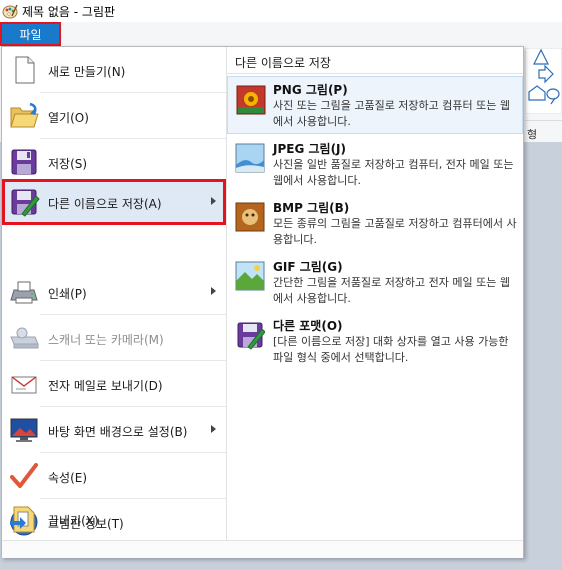  Describe the element at coordinates (105, 204) in the screenshot. I see `menu-item-label: 다른 이름으로 저장(A)` at that location.